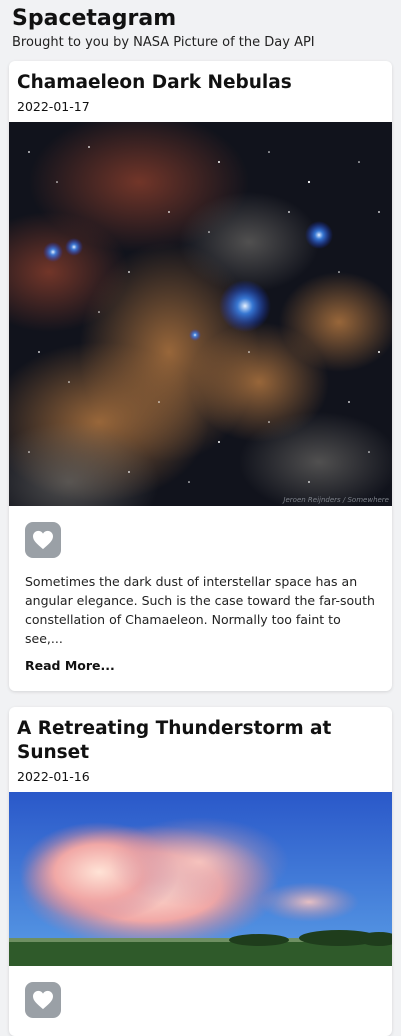  Describe the element at coordinates (174, 740) in the screenshot. I see `post-title: A Retreating Thunderstorm at Sunset` at that location.